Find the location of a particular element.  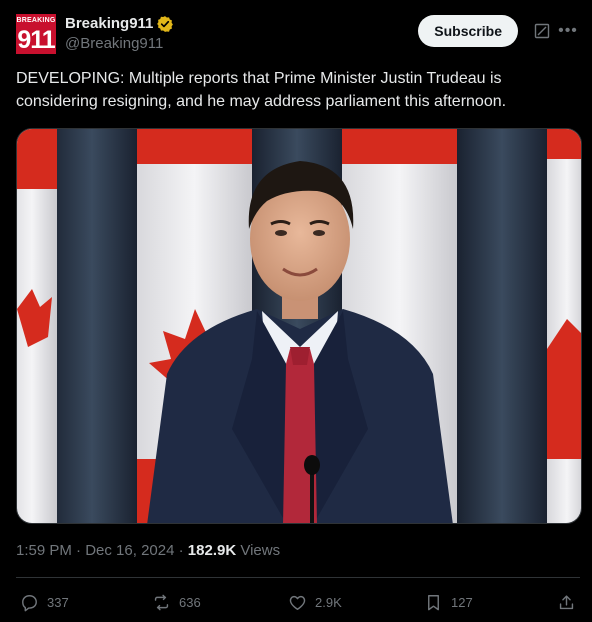

like-icon is located at coordinates (297, 602).